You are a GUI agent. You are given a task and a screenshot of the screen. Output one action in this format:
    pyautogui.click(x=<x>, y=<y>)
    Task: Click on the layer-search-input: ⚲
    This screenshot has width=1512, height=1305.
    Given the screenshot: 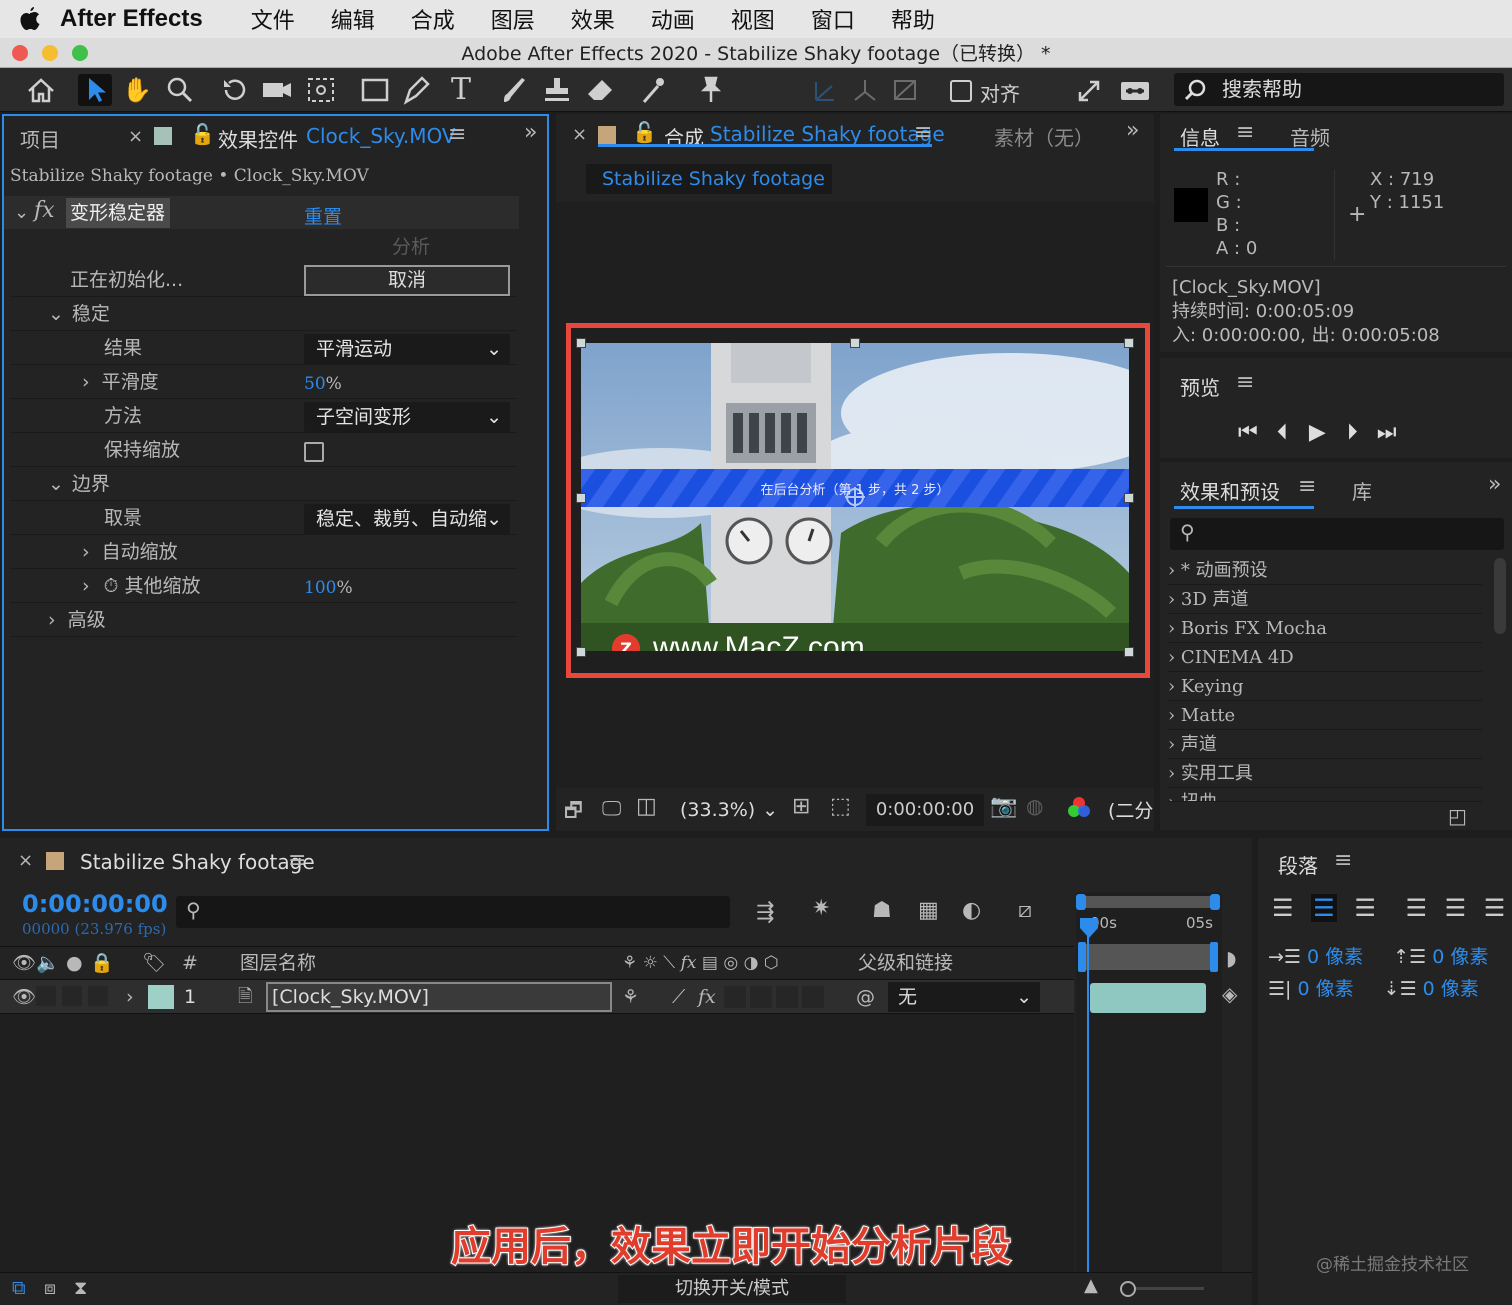 What is the action you would take?
    pyautogui.click(x=453, y=912)
    